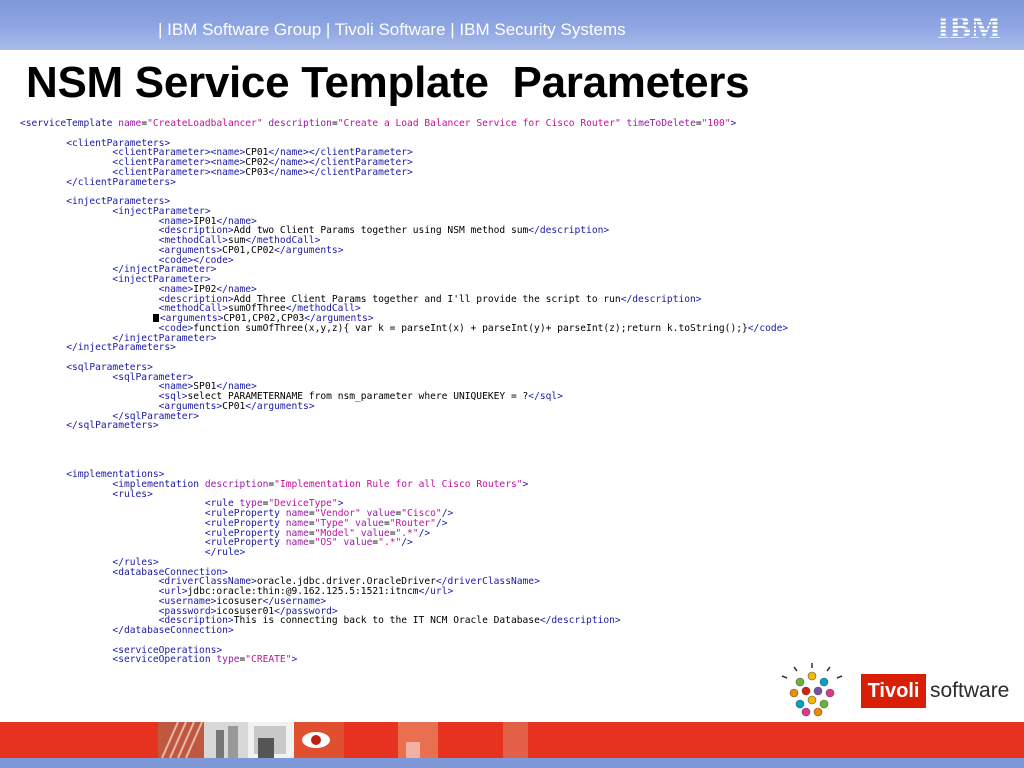  What do you see at coordinates (515, 348) in the screenshot?
I see `code-line: </injectParameters>` at bounding box center [515, 348].